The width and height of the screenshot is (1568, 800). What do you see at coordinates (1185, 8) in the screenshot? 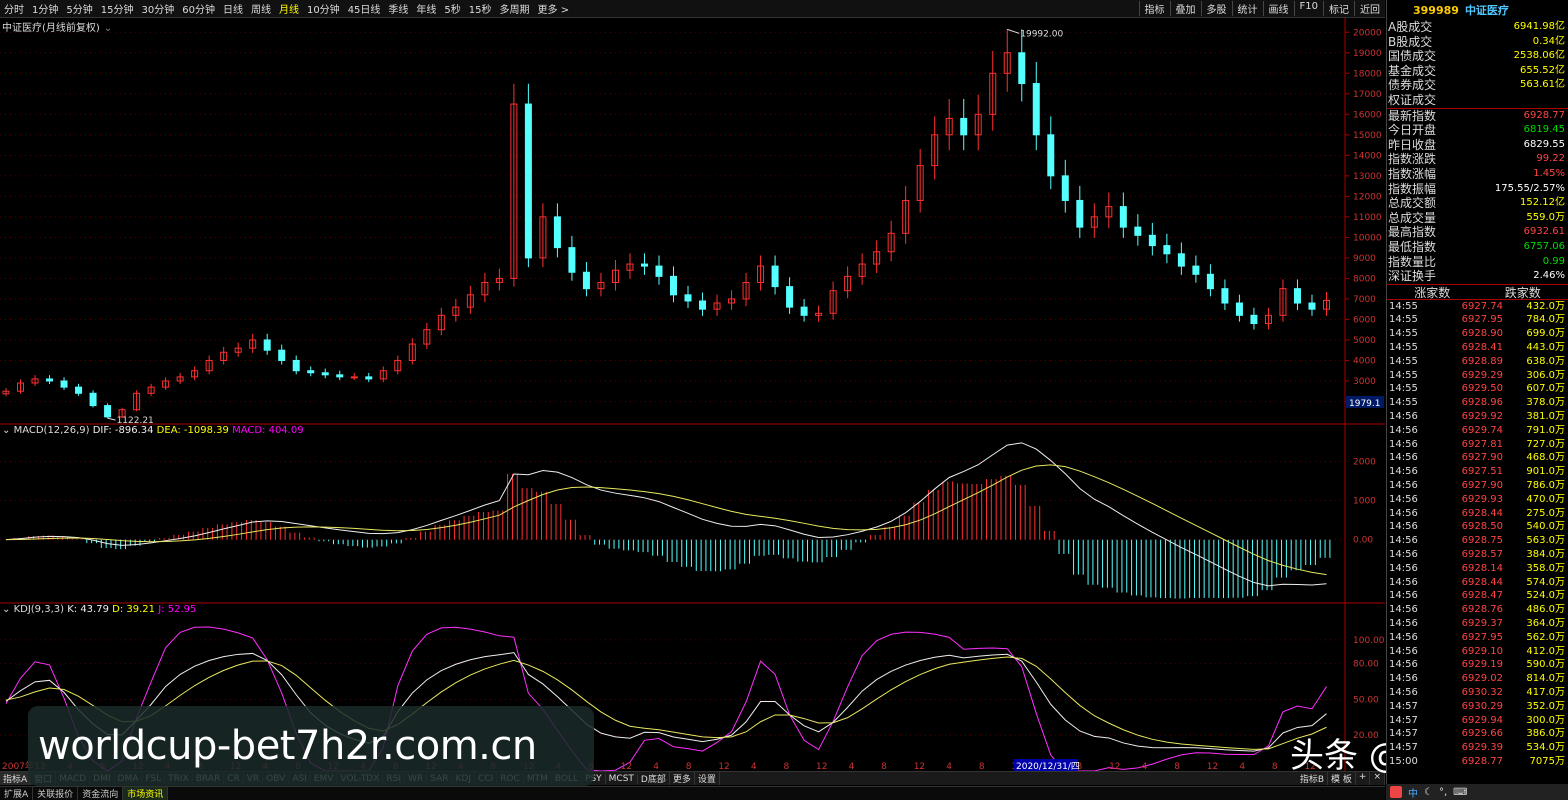
I see `toolbar-1: 叠加` at bounding box center [1185, 8].